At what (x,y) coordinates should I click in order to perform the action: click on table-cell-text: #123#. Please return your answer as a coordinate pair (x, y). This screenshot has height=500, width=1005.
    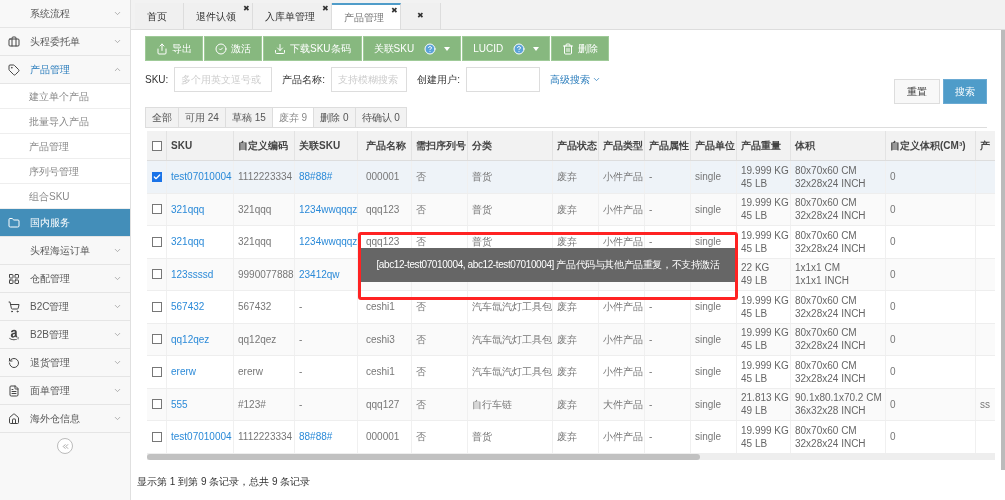
    Looking at the image, I should click on (252, 404).